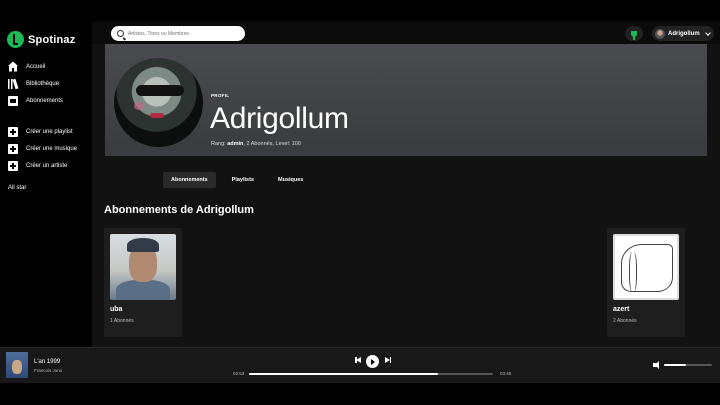 Image resolution: width=720 pixels, height=405 pixels. I want to click on sidebar-item-create-music: Créer une musique, so click(50, 148).